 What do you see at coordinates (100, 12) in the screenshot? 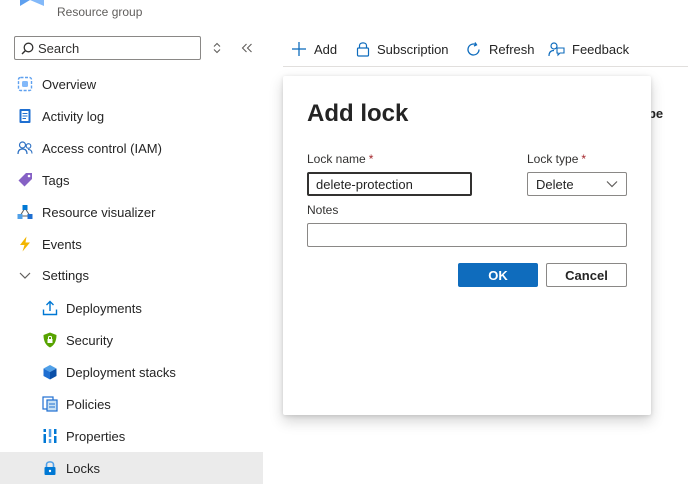
I see `resource-group-subtitle: Resource group` at bounding box center [100, 12].